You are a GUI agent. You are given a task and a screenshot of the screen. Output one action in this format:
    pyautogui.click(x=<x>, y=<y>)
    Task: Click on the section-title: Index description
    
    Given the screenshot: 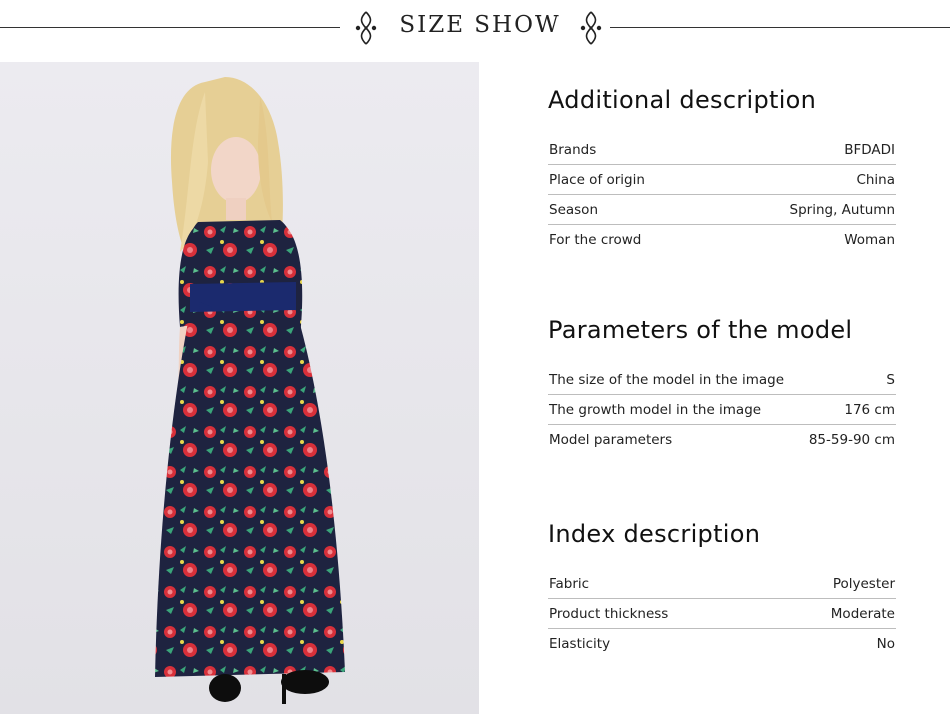 What is the action you would take?
    pyautogui.click(x=654, y=534)
    